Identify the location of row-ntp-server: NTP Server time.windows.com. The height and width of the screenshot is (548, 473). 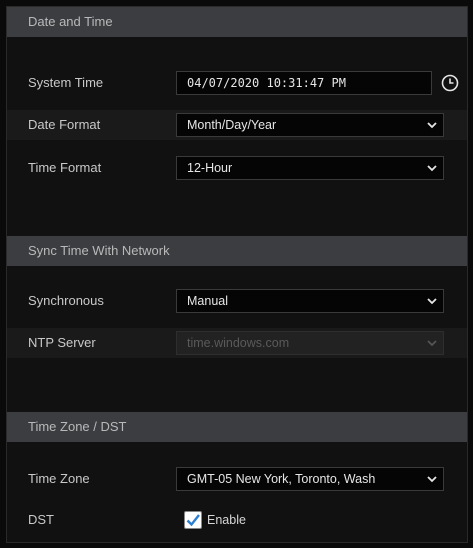
(237, 343).